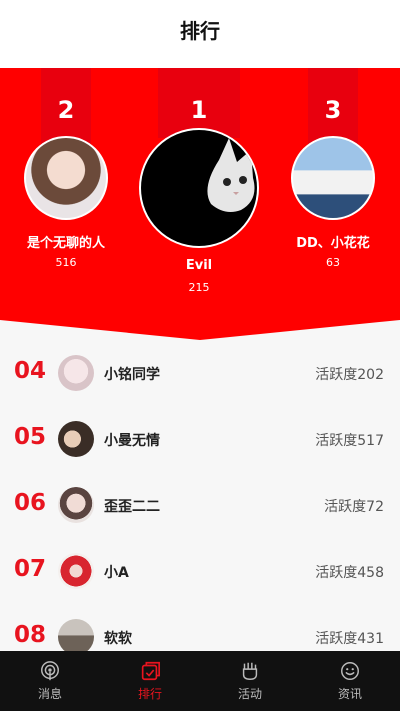 This screenshot has height=711, width=400. I want to click on podium-rank-2-number: 2, so click(66, 110).